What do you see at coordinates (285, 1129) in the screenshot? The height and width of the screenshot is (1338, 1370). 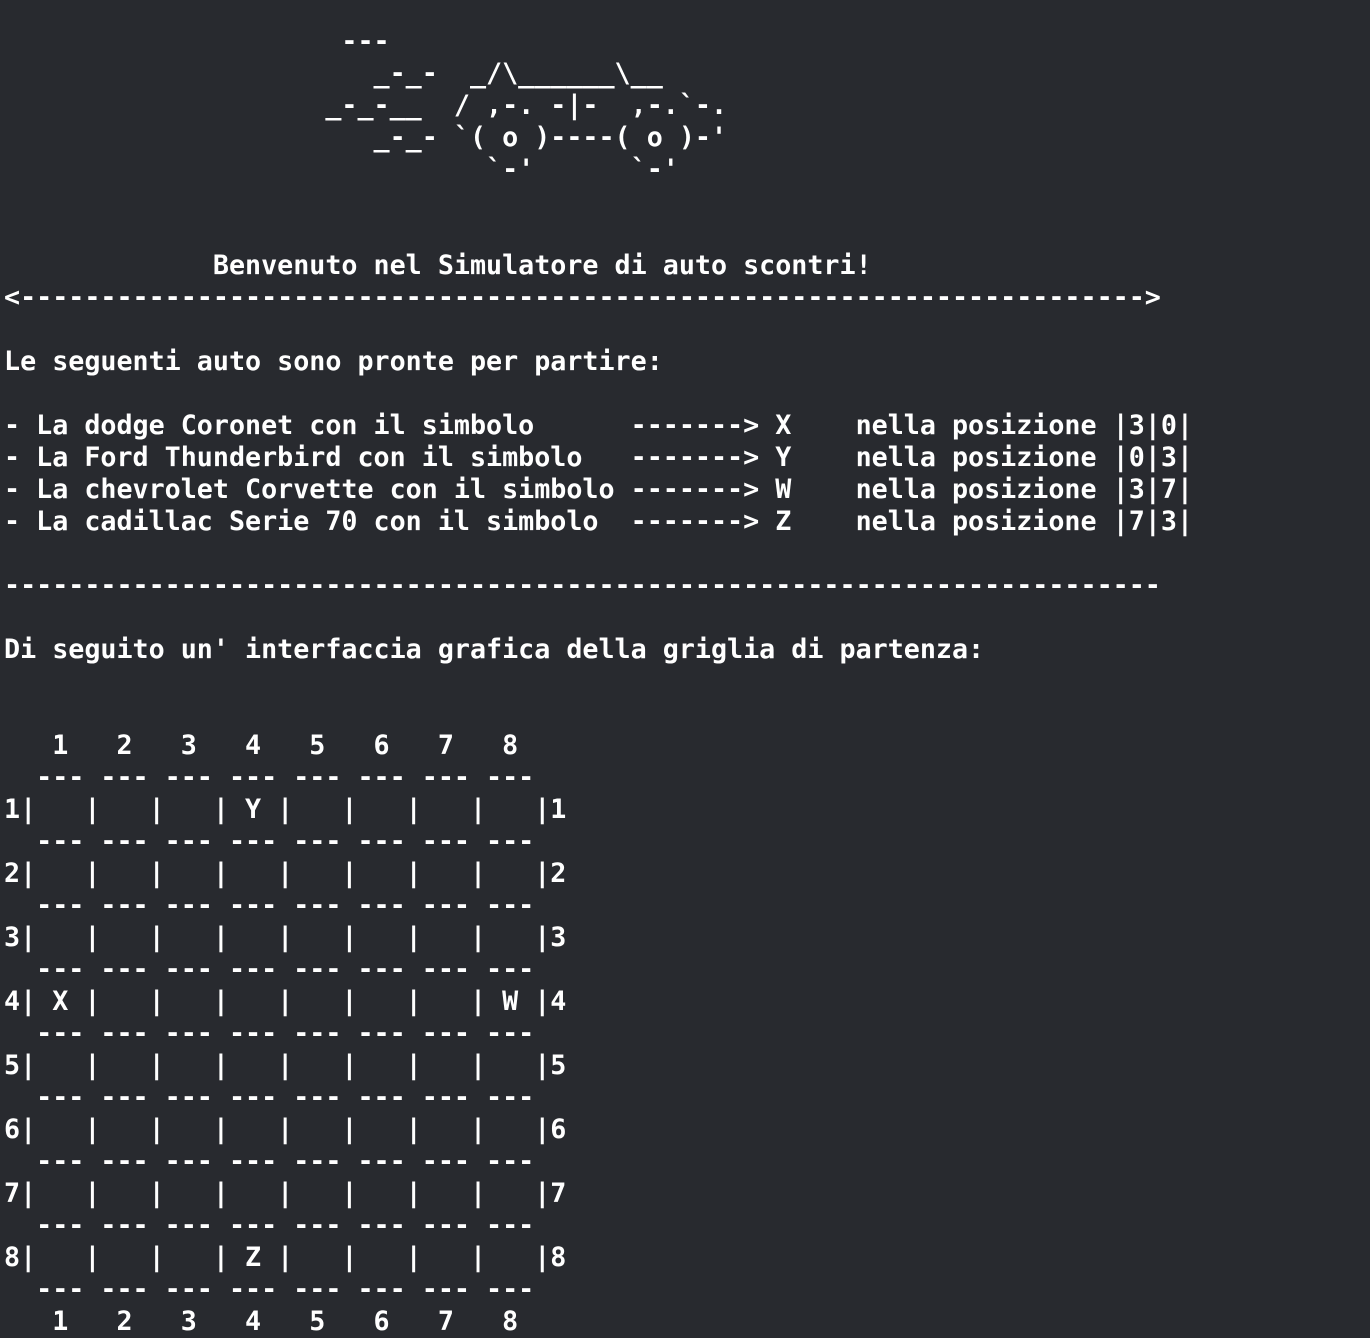 I see `grid-row-6: 6| | | | | | | | |6` at bounding box center [285, 1129].